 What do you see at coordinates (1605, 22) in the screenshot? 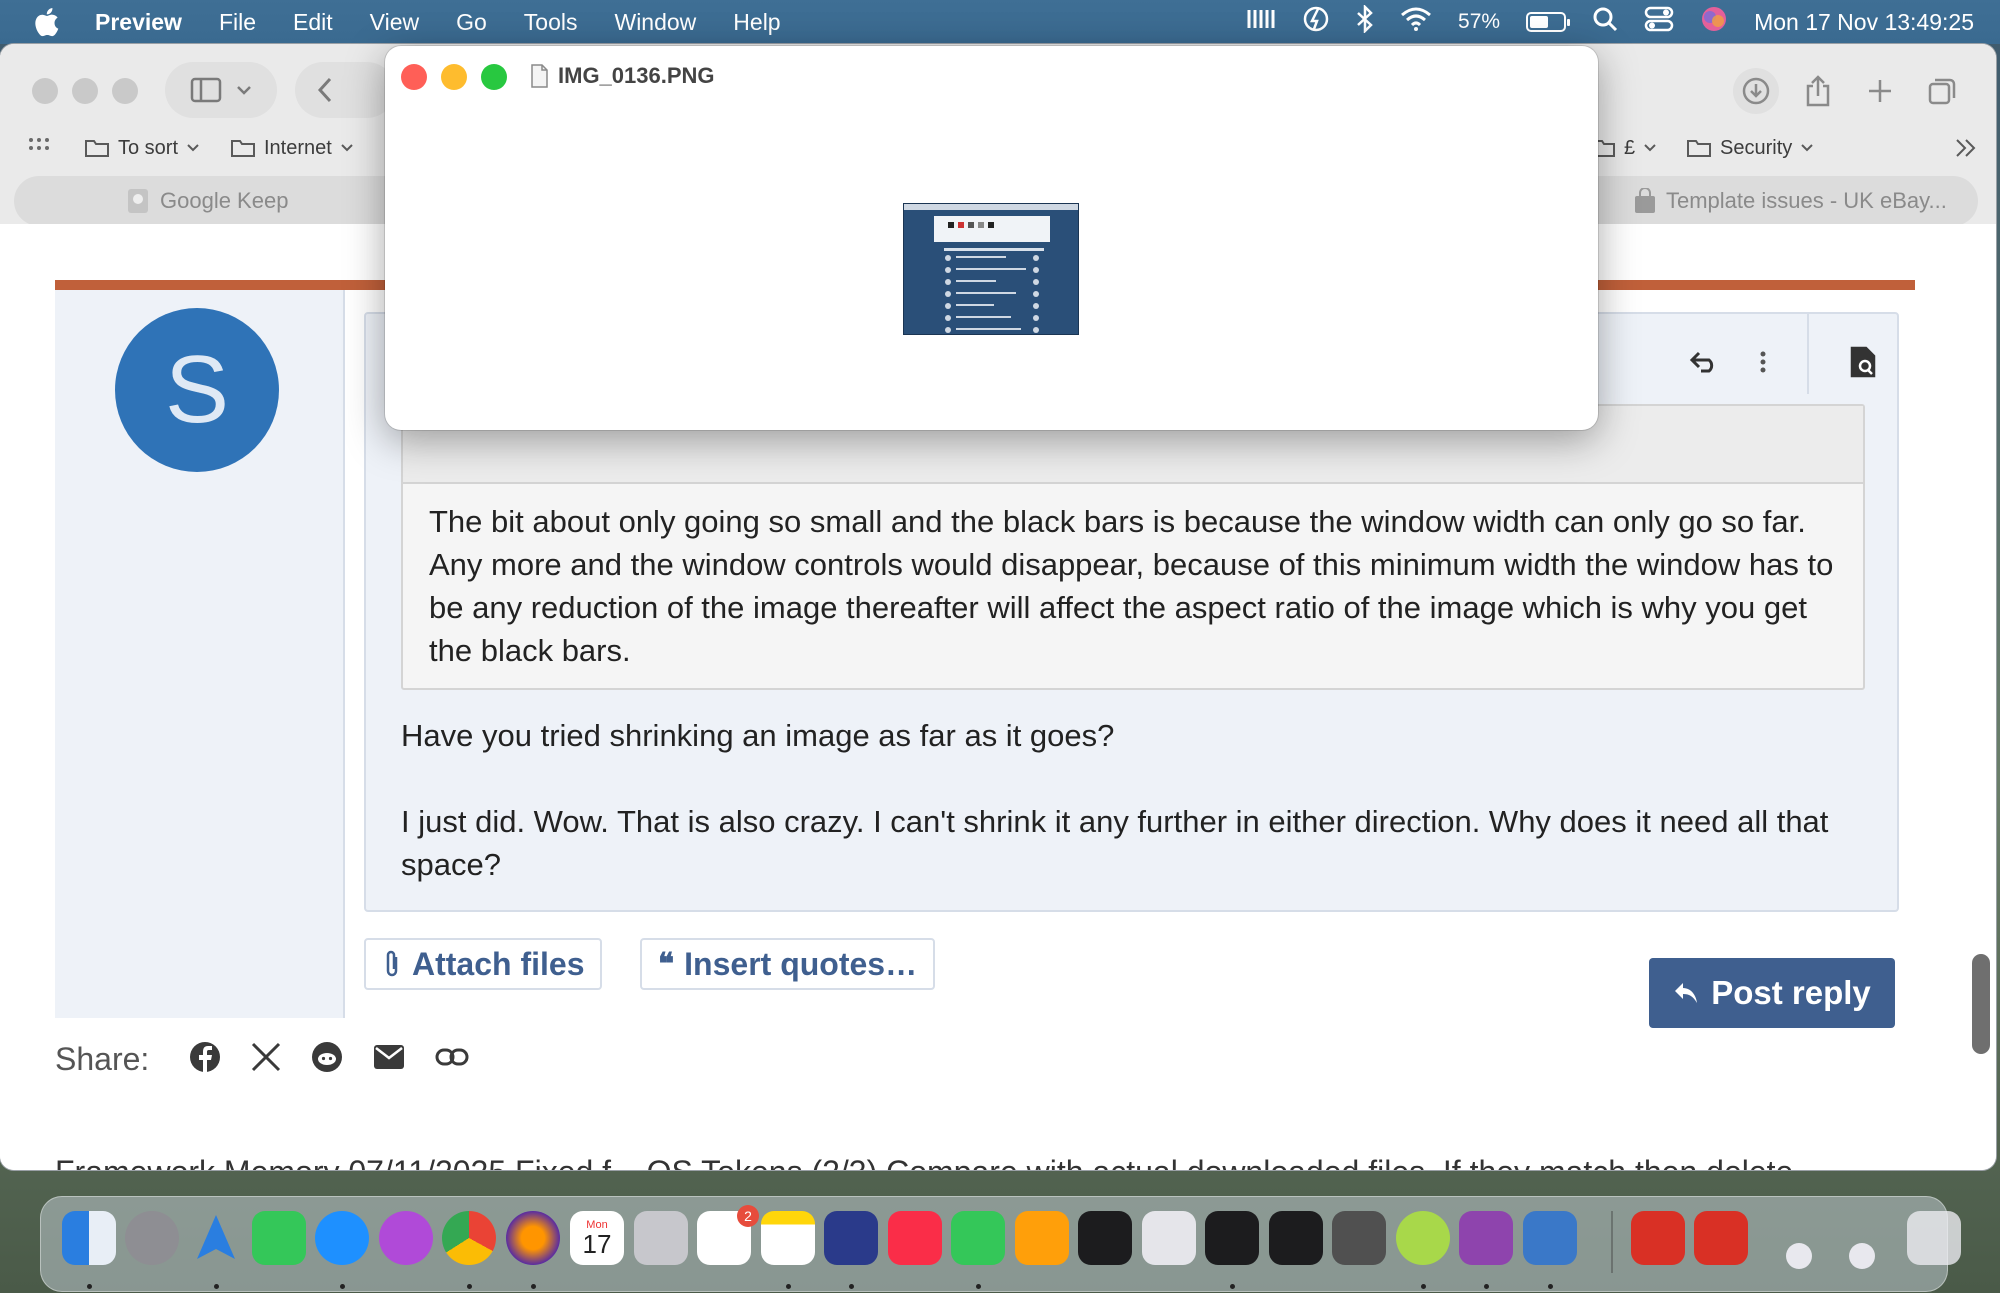
I see `spotlight-search-icon` at bounding box center [1605, 22].